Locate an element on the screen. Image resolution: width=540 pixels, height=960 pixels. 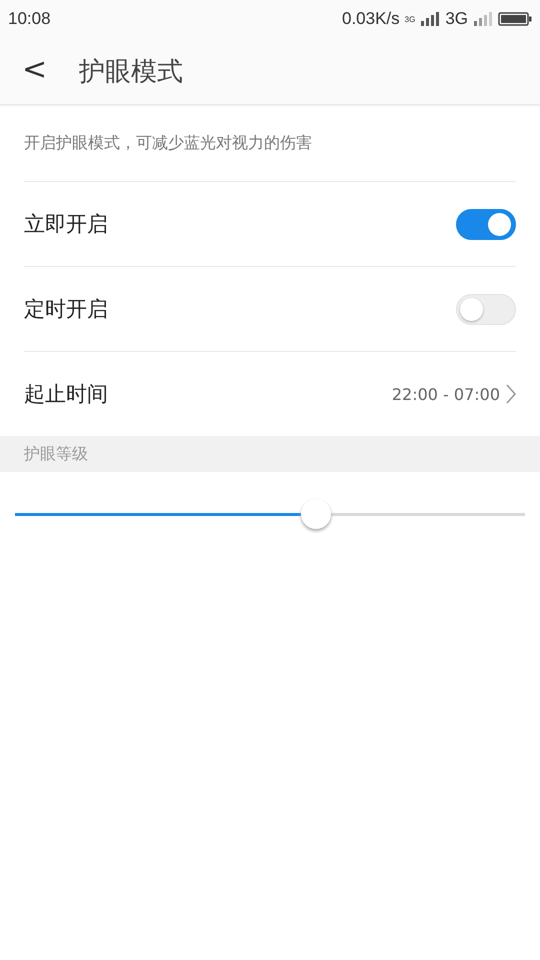
toggle-switch is located at coordinates (486, 224).